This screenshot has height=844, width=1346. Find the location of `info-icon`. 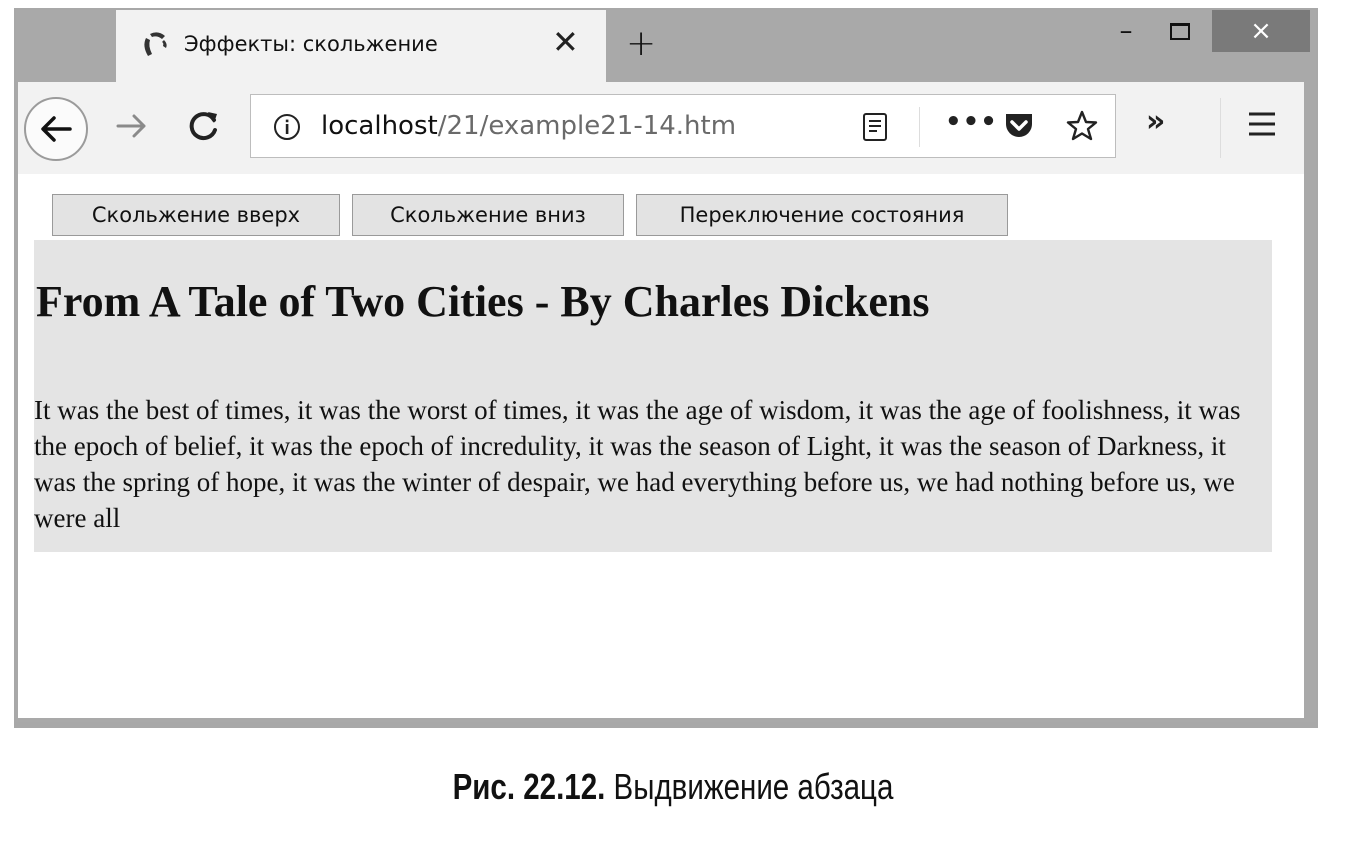

info-icon is located at coordinates (287, 127).